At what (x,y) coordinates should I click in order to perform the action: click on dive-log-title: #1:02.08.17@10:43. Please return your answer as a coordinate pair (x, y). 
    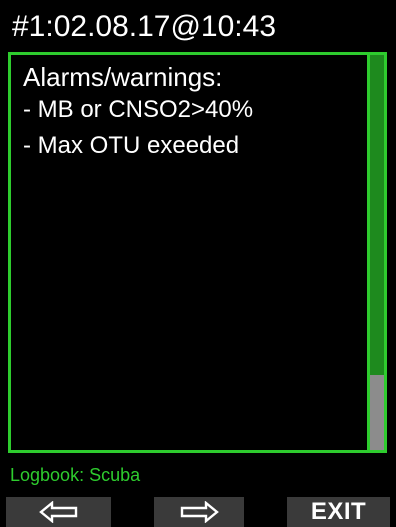
    Looking at the image, I should click on (144, 26).